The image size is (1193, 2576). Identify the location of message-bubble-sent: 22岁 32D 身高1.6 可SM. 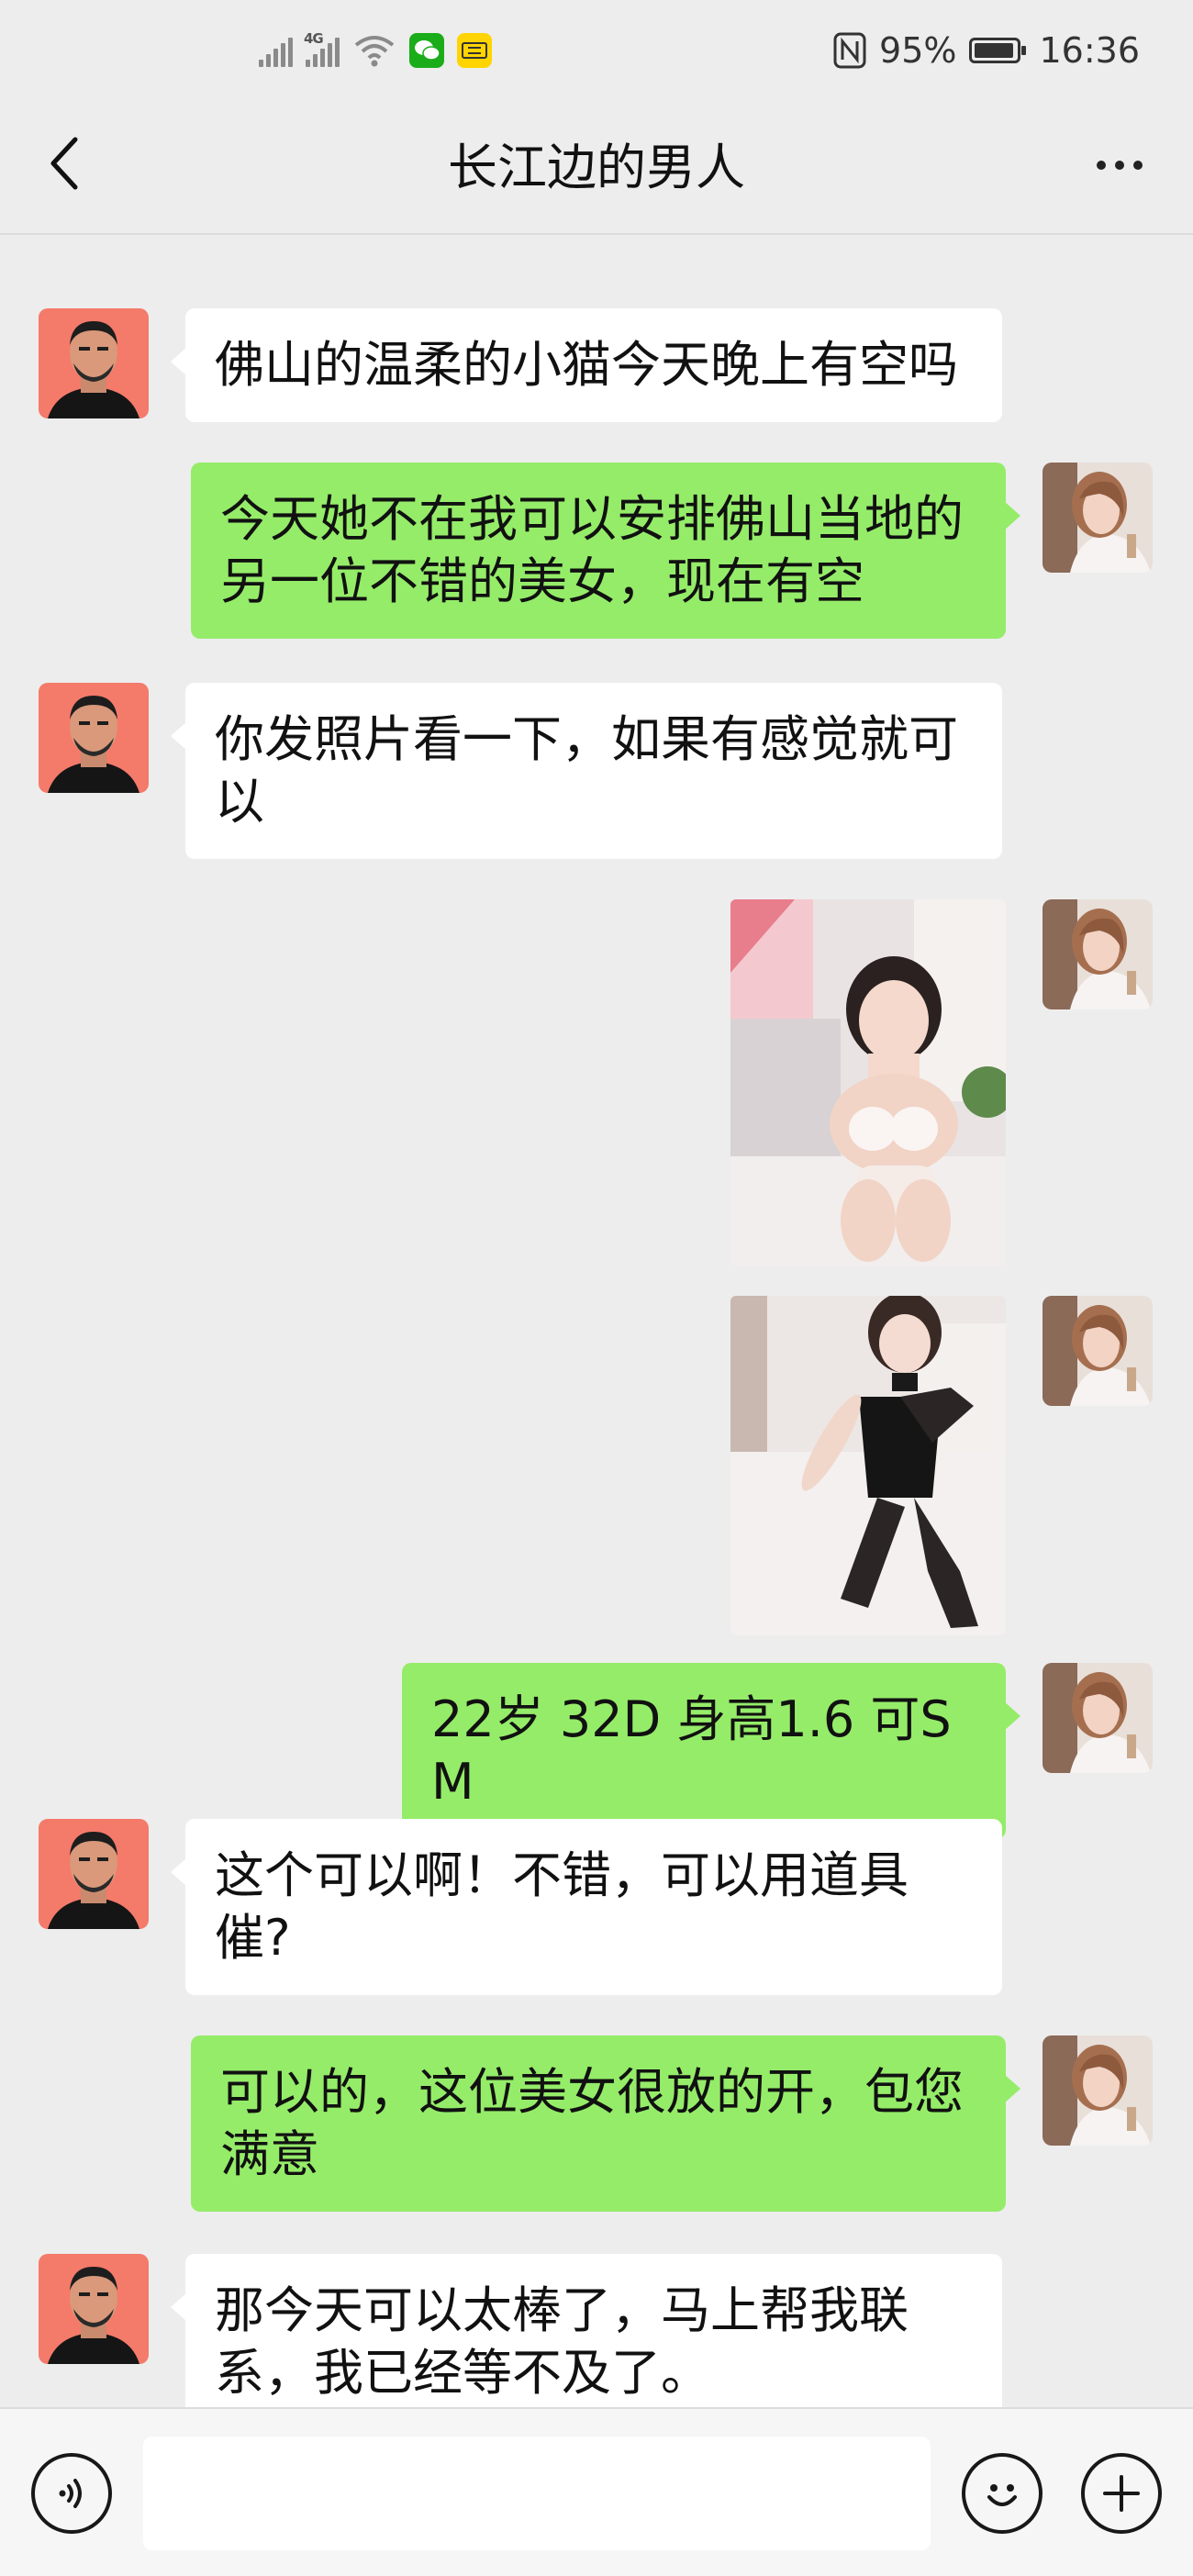
(711, 1751).